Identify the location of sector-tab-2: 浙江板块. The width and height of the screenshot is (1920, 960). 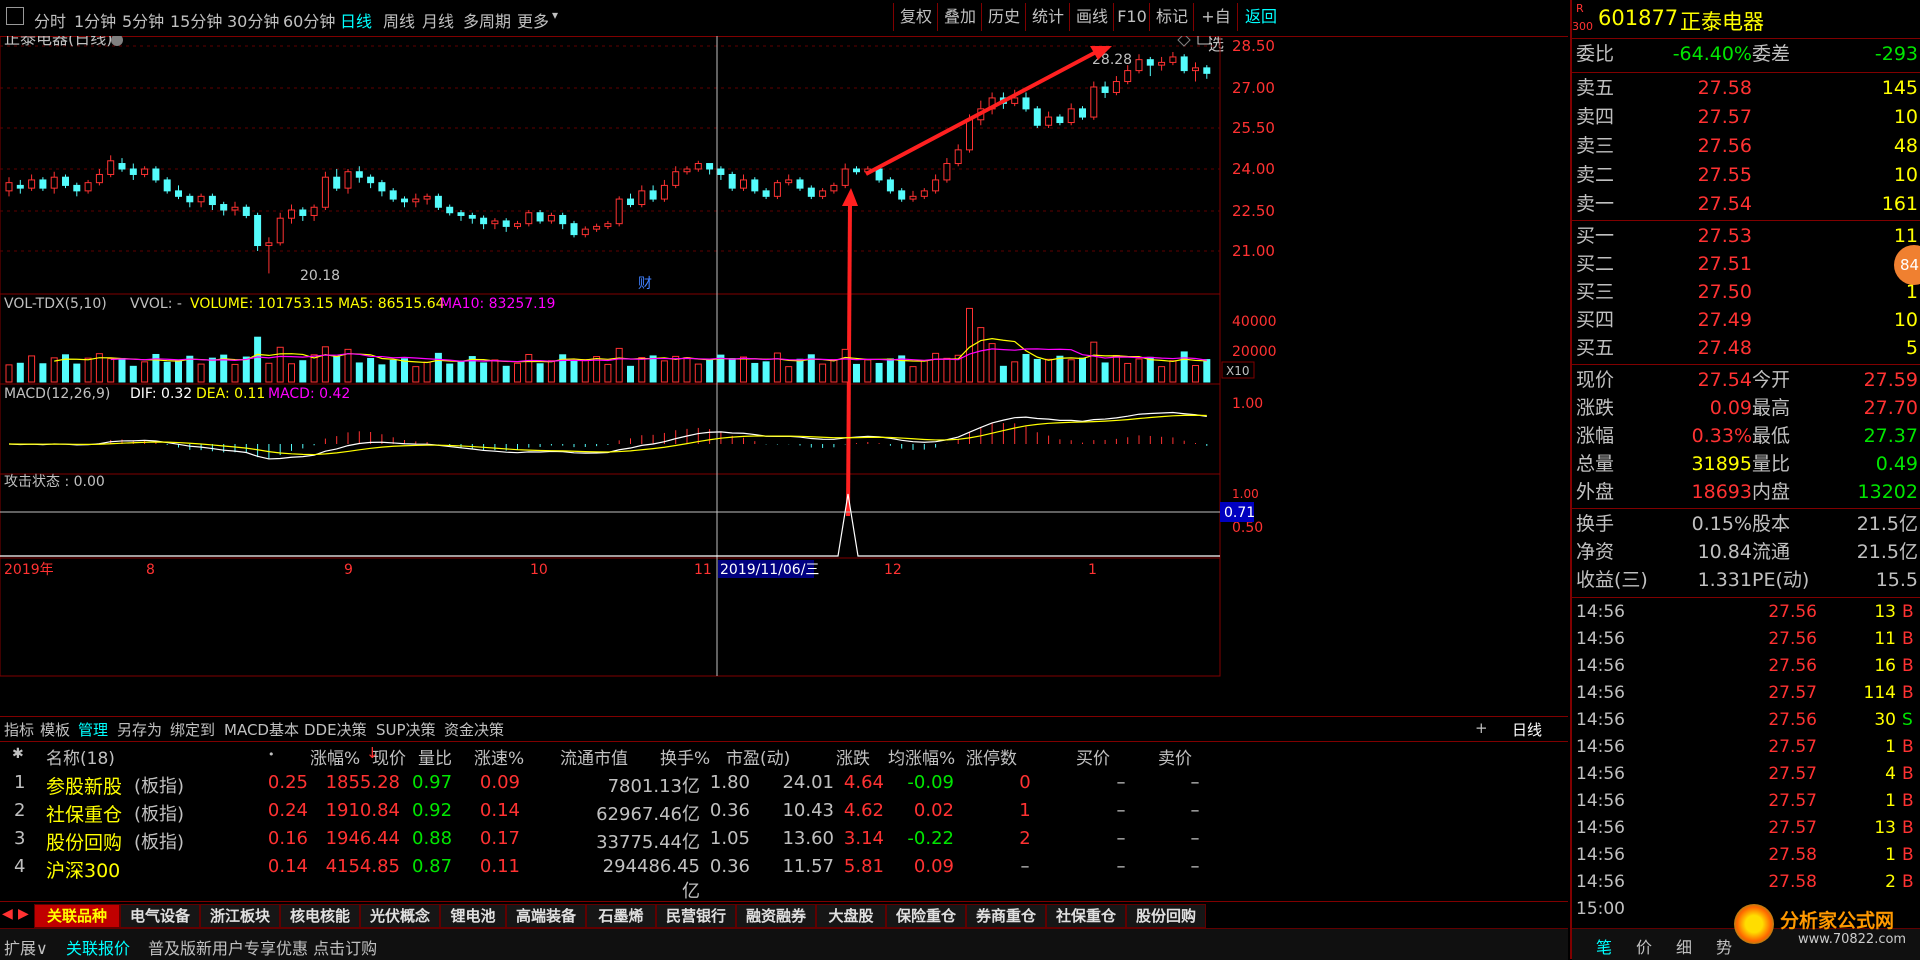
(240, 916).